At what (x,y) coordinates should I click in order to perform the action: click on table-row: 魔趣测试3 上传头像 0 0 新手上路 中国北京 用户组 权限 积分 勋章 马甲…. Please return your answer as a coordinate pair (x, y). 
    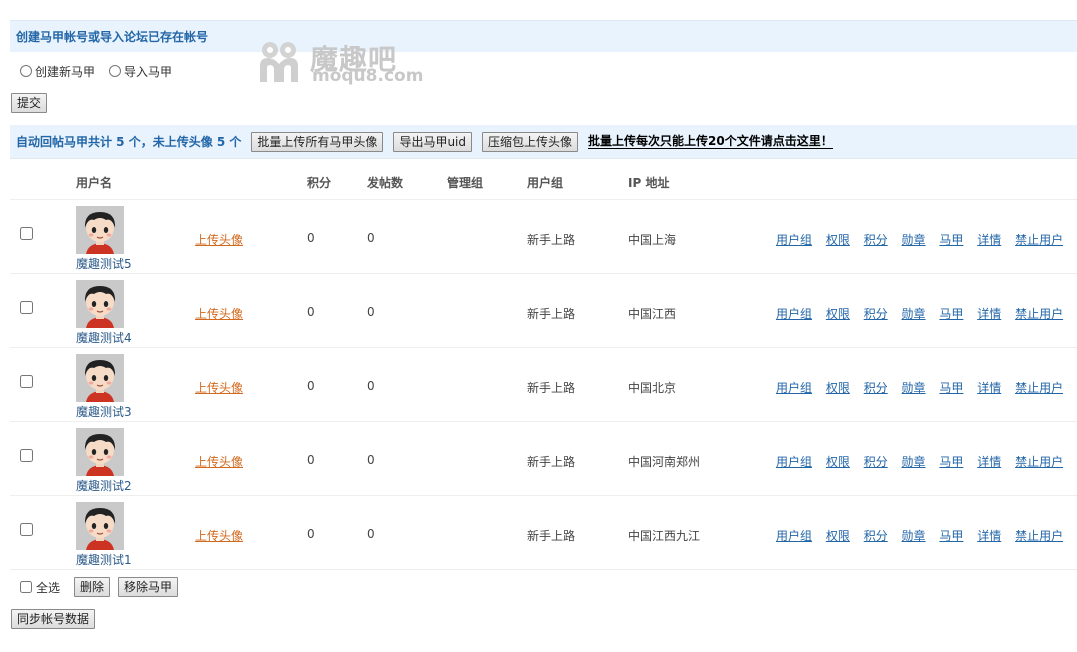
    Looking at the image, I should click on (543, 385).